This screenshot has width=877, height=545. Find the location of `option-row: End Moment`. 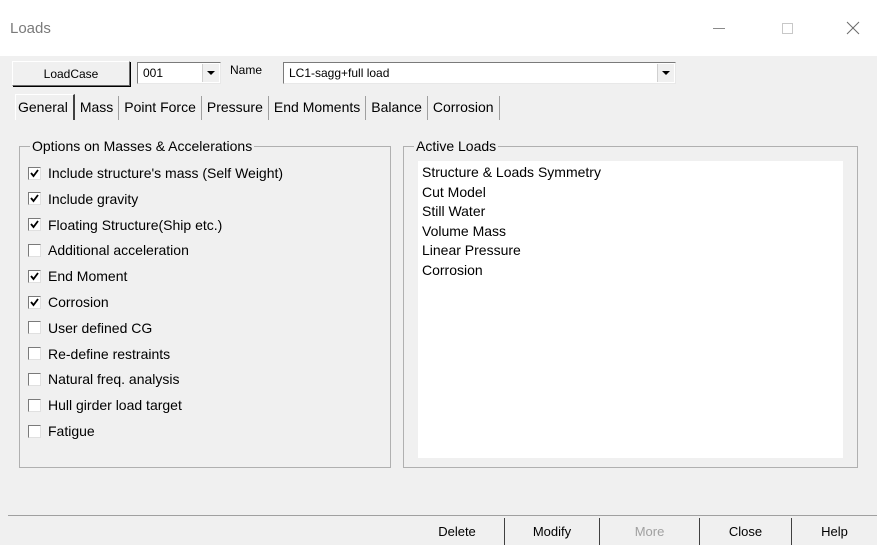

option-row: End Moment is located at coordinates (77, 276).